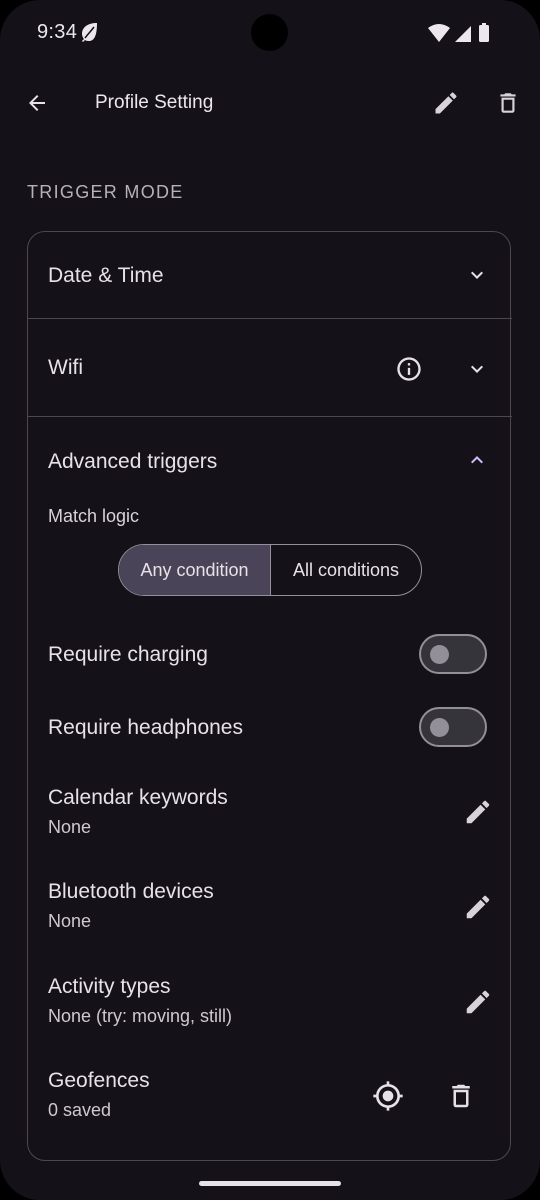  What do you see at coordinates (105, 192) in the screenshot?
I see `section-label-trigger-mode: TRIGGER MODE` at bounding box center [105, 192].